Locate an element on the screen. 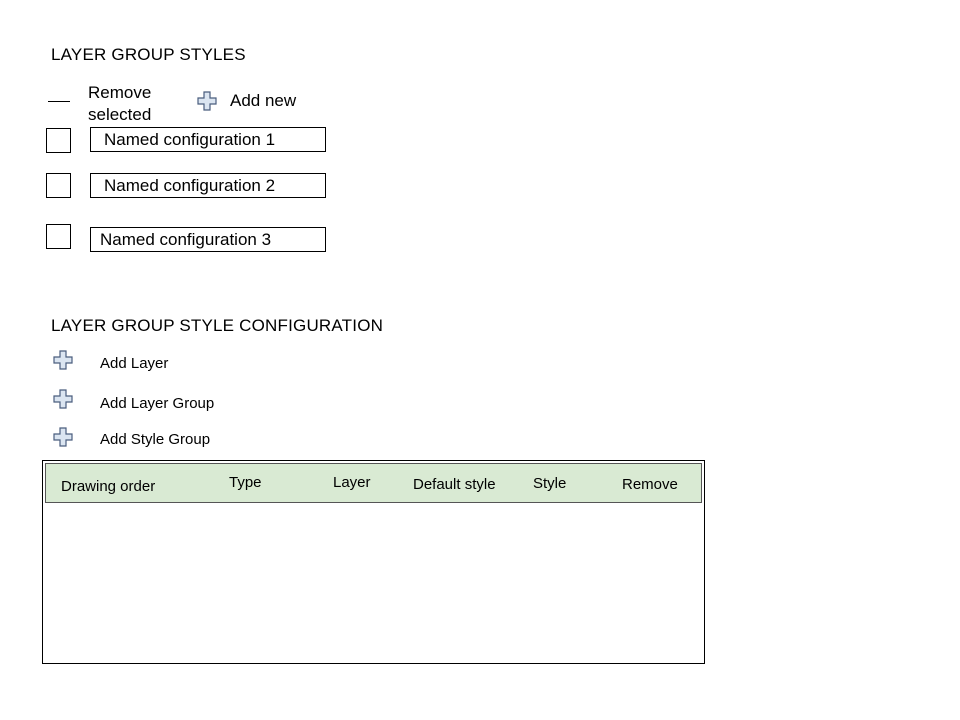 The height and width of the screenshot is (720, 960). add-style-group-button: Add Style Group is located at coordinates (153, 439).